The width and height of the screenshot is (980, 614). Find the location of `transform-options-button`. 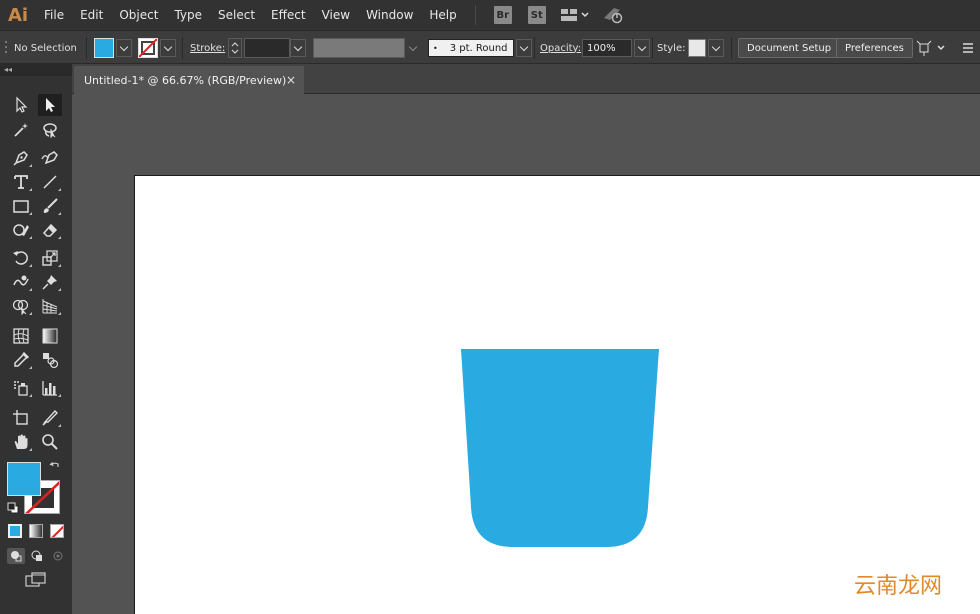

transform-options-button is located at coordinates (933, 48).